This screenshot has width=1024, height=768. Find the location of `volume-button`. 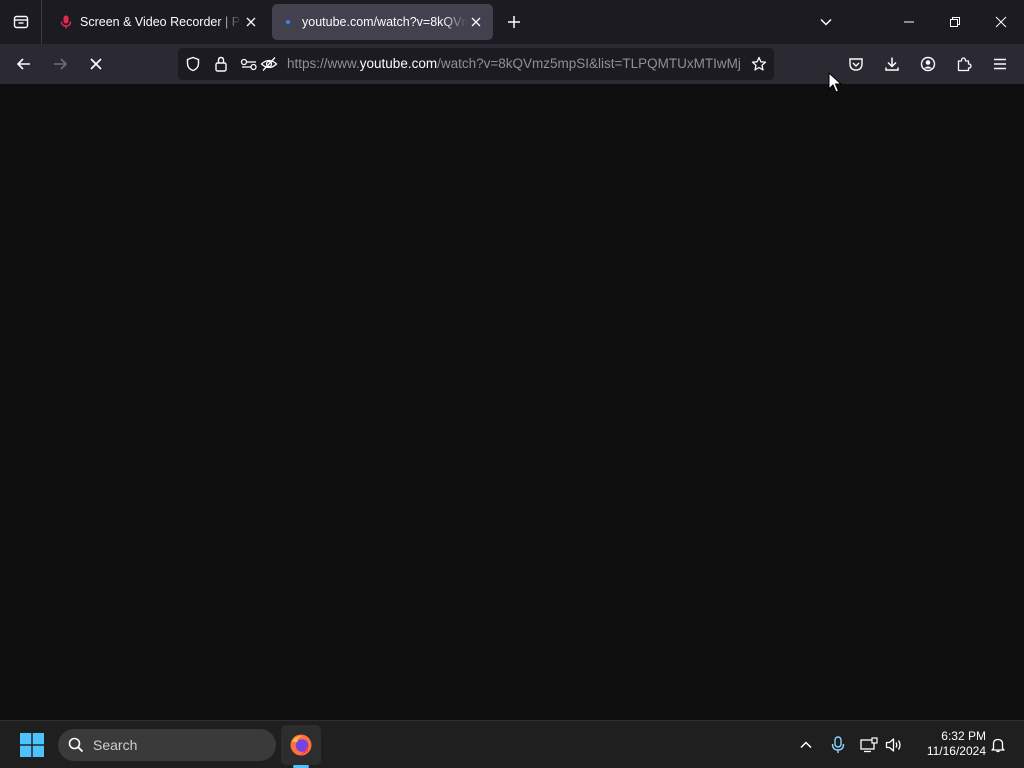

volume-button is located at coordinates (894, 745).